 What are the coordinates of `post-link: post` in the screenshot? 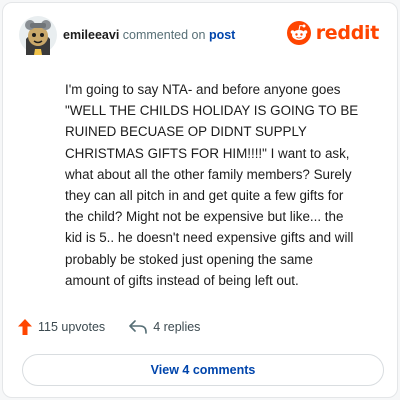 It's located at (222, 35).